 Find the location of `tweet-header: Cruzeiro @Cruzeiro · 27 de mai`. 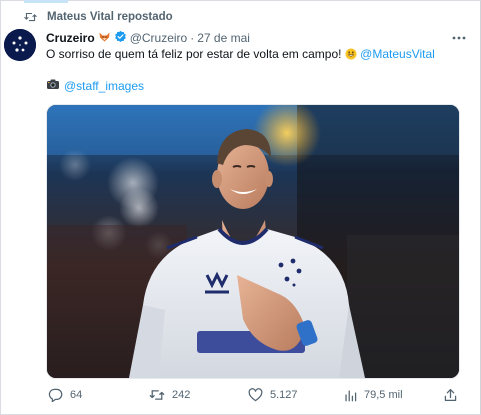

tweet-header: Cruzeiro @Cruzeiro · 27 de mai is located at coordinates (148, 38).